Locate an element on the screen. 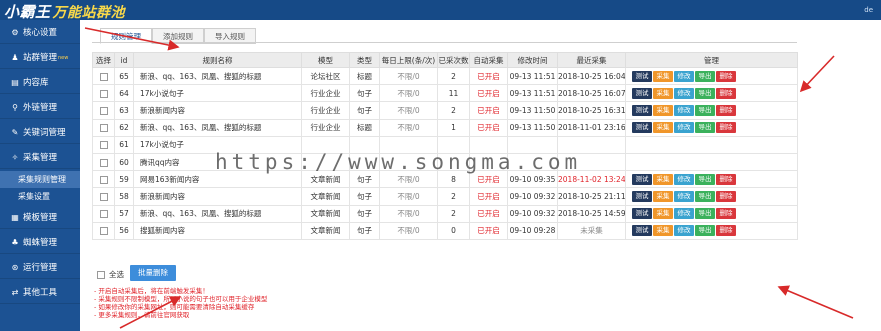  sidebar-item-label: 蜘蛛管理 is located at coordinates (40, 243).